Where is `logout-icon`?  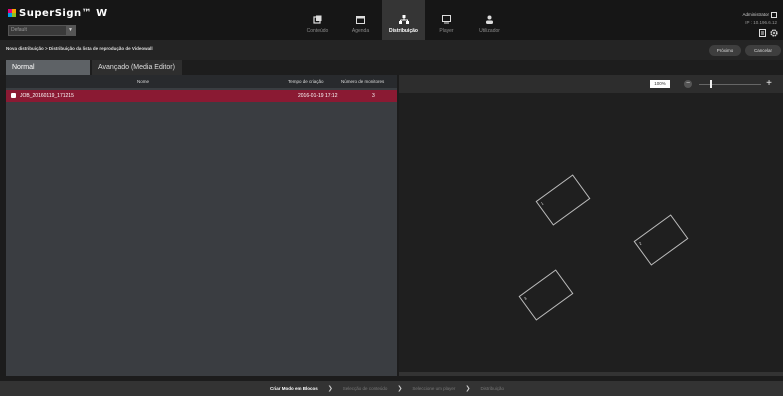 logout-icon is located at coordinates (774, 14).